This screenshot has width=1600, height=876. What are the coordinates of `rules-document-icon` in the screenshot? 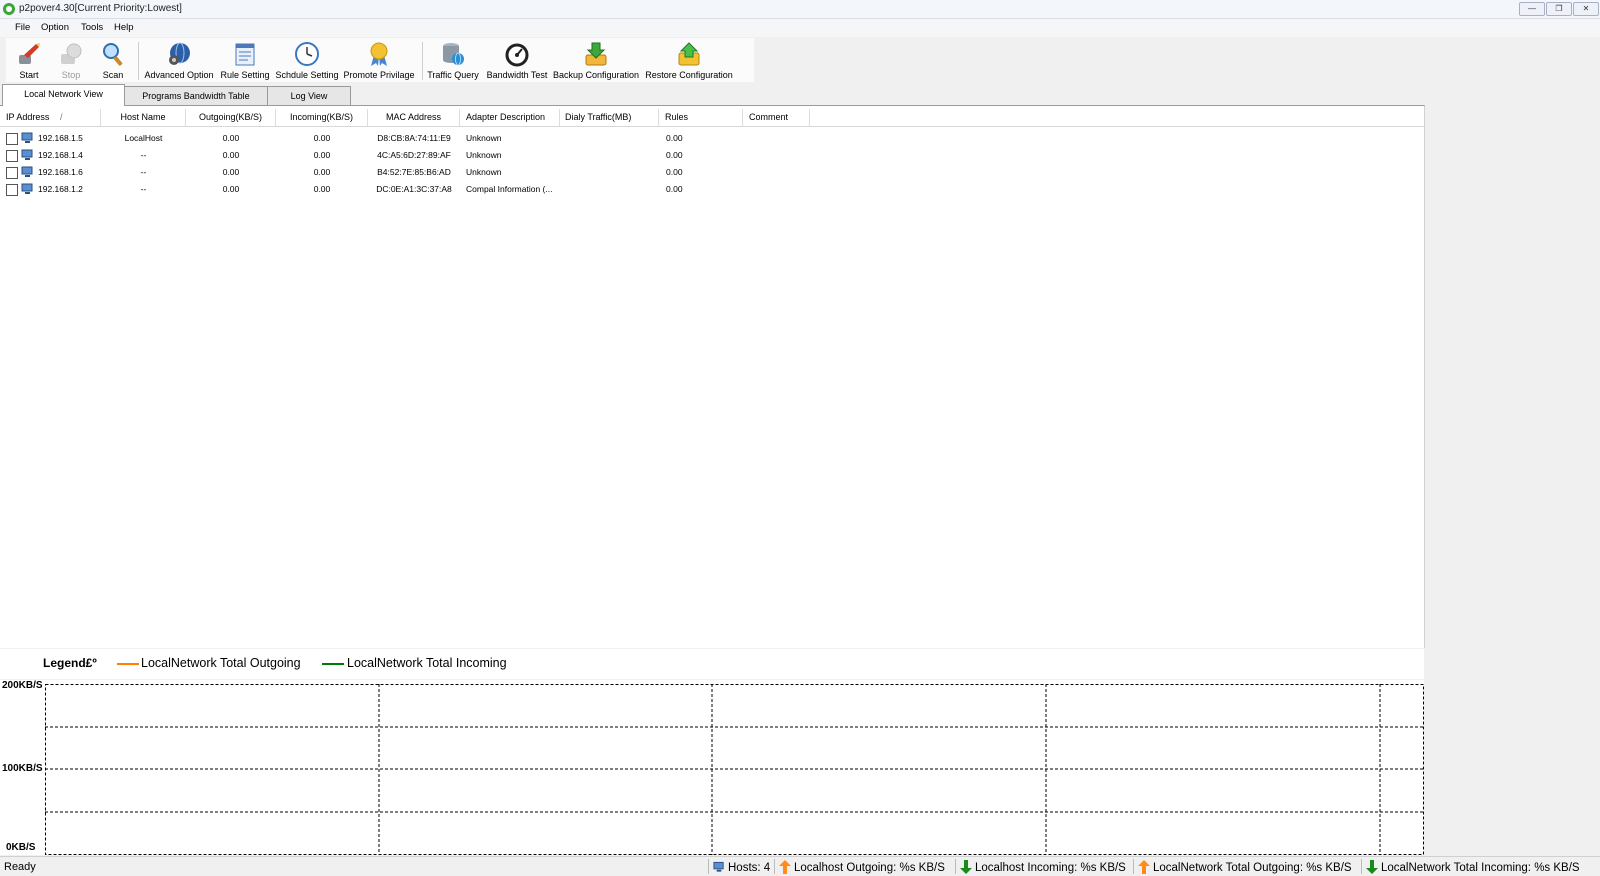 It's located at (245, 54).